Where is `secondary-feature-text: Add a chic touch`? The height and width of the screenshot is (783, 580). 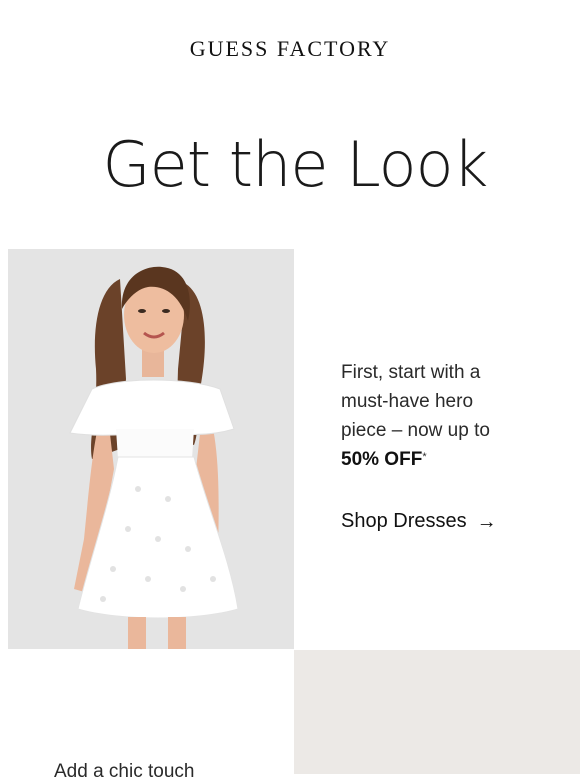 secondary-feature-text: Add a chic touch is located at coordinates (124, 771).